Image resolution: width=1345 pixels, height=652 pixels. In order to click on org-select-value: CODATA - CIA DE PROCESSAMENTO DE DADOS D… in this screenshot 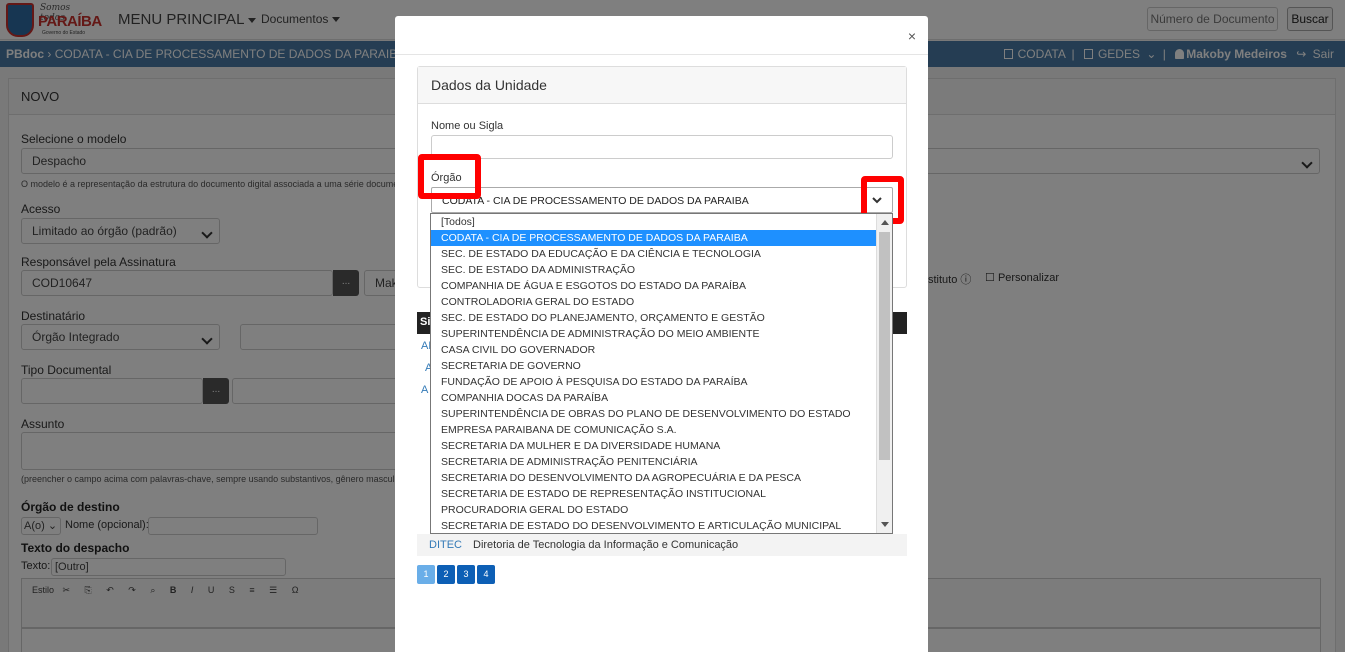, I will do `click(595, 201)`.